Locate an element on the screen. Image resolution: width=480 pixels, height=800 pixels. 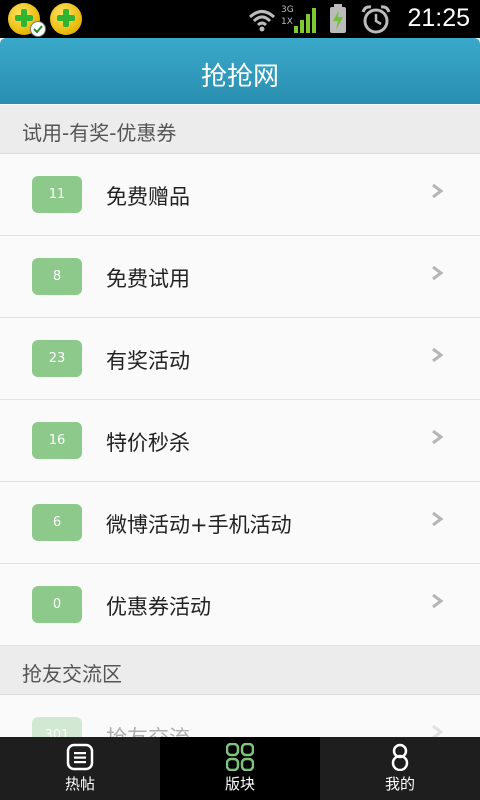
list-item: 23 有奖活动 is located at coordinates (240, 359).